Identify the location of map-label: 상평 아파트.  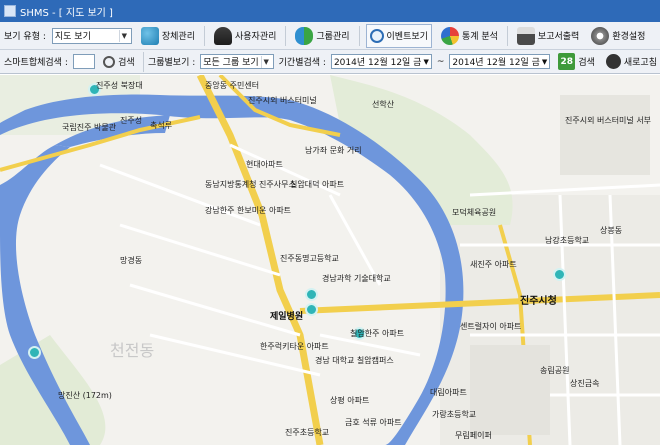
(350, 400).